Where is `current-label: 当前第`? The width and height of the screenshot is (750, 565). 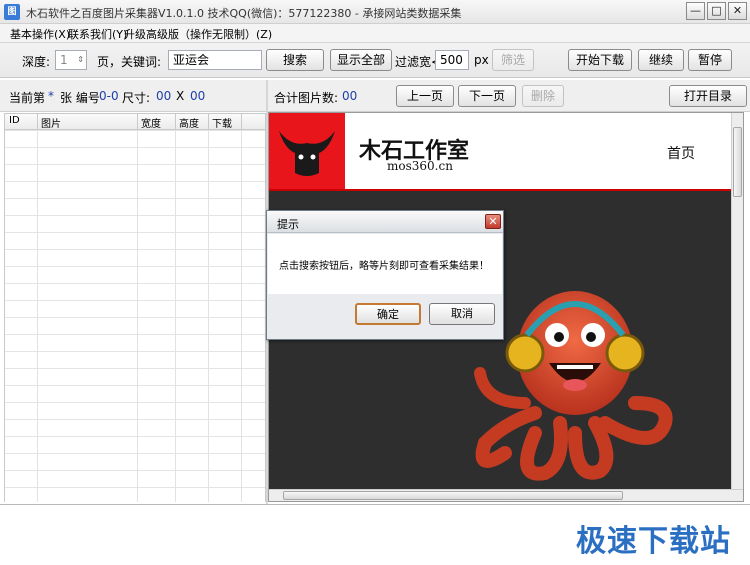
current-label: 当前第 is located at coordinates (27, 98).